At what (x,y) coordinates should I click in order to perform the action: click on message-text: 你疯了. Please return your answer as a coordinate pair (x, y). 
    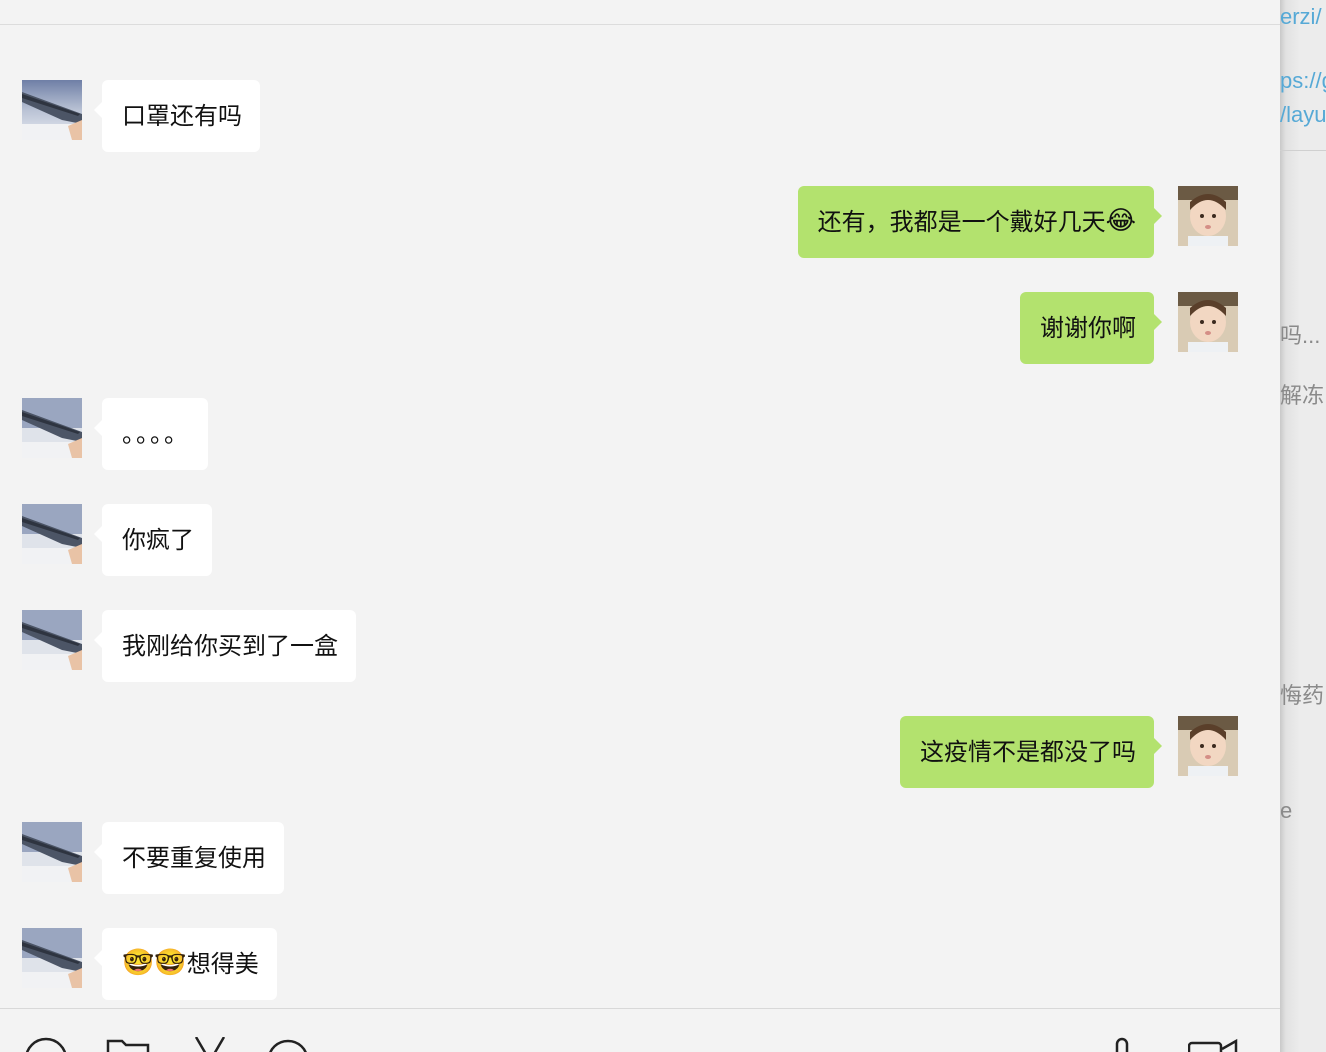
    Looking at the image, I should click on (158, 540).